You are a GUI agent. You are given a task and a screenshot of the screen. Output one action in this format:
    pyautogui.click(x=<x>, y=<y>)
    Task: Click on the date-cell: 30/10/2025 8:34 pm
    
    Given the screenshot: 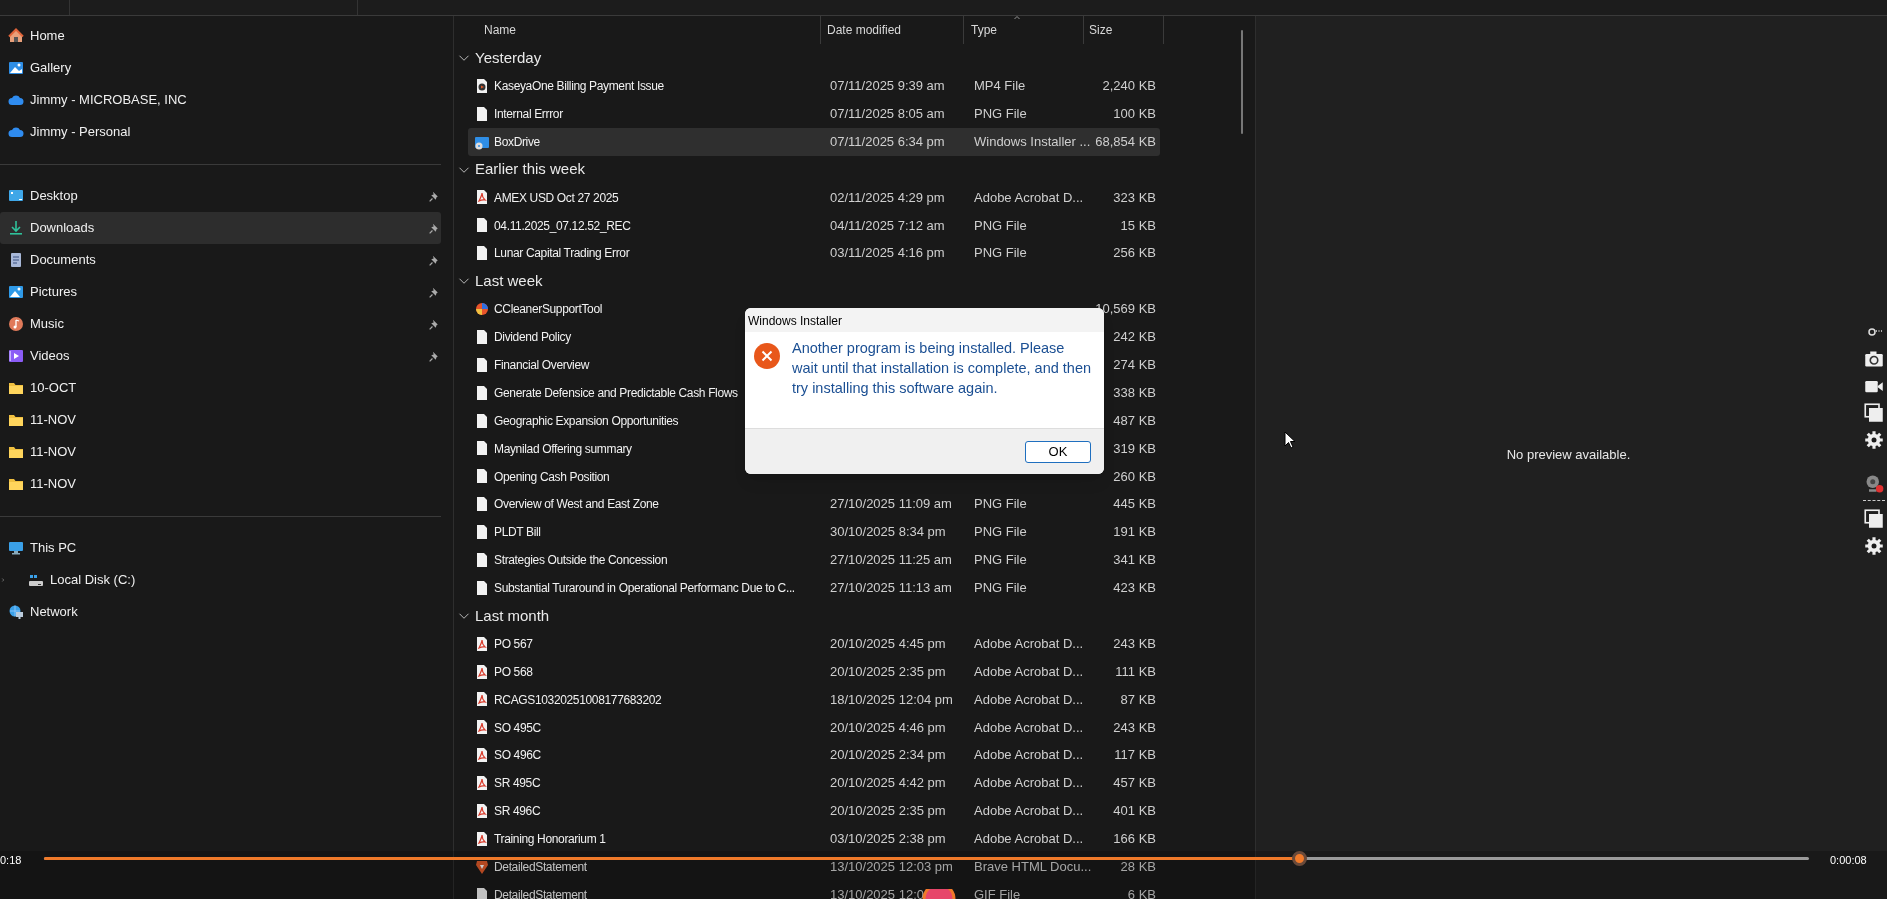 What is the action you would take?
    pyautogui.click(x=888, y=532)
    